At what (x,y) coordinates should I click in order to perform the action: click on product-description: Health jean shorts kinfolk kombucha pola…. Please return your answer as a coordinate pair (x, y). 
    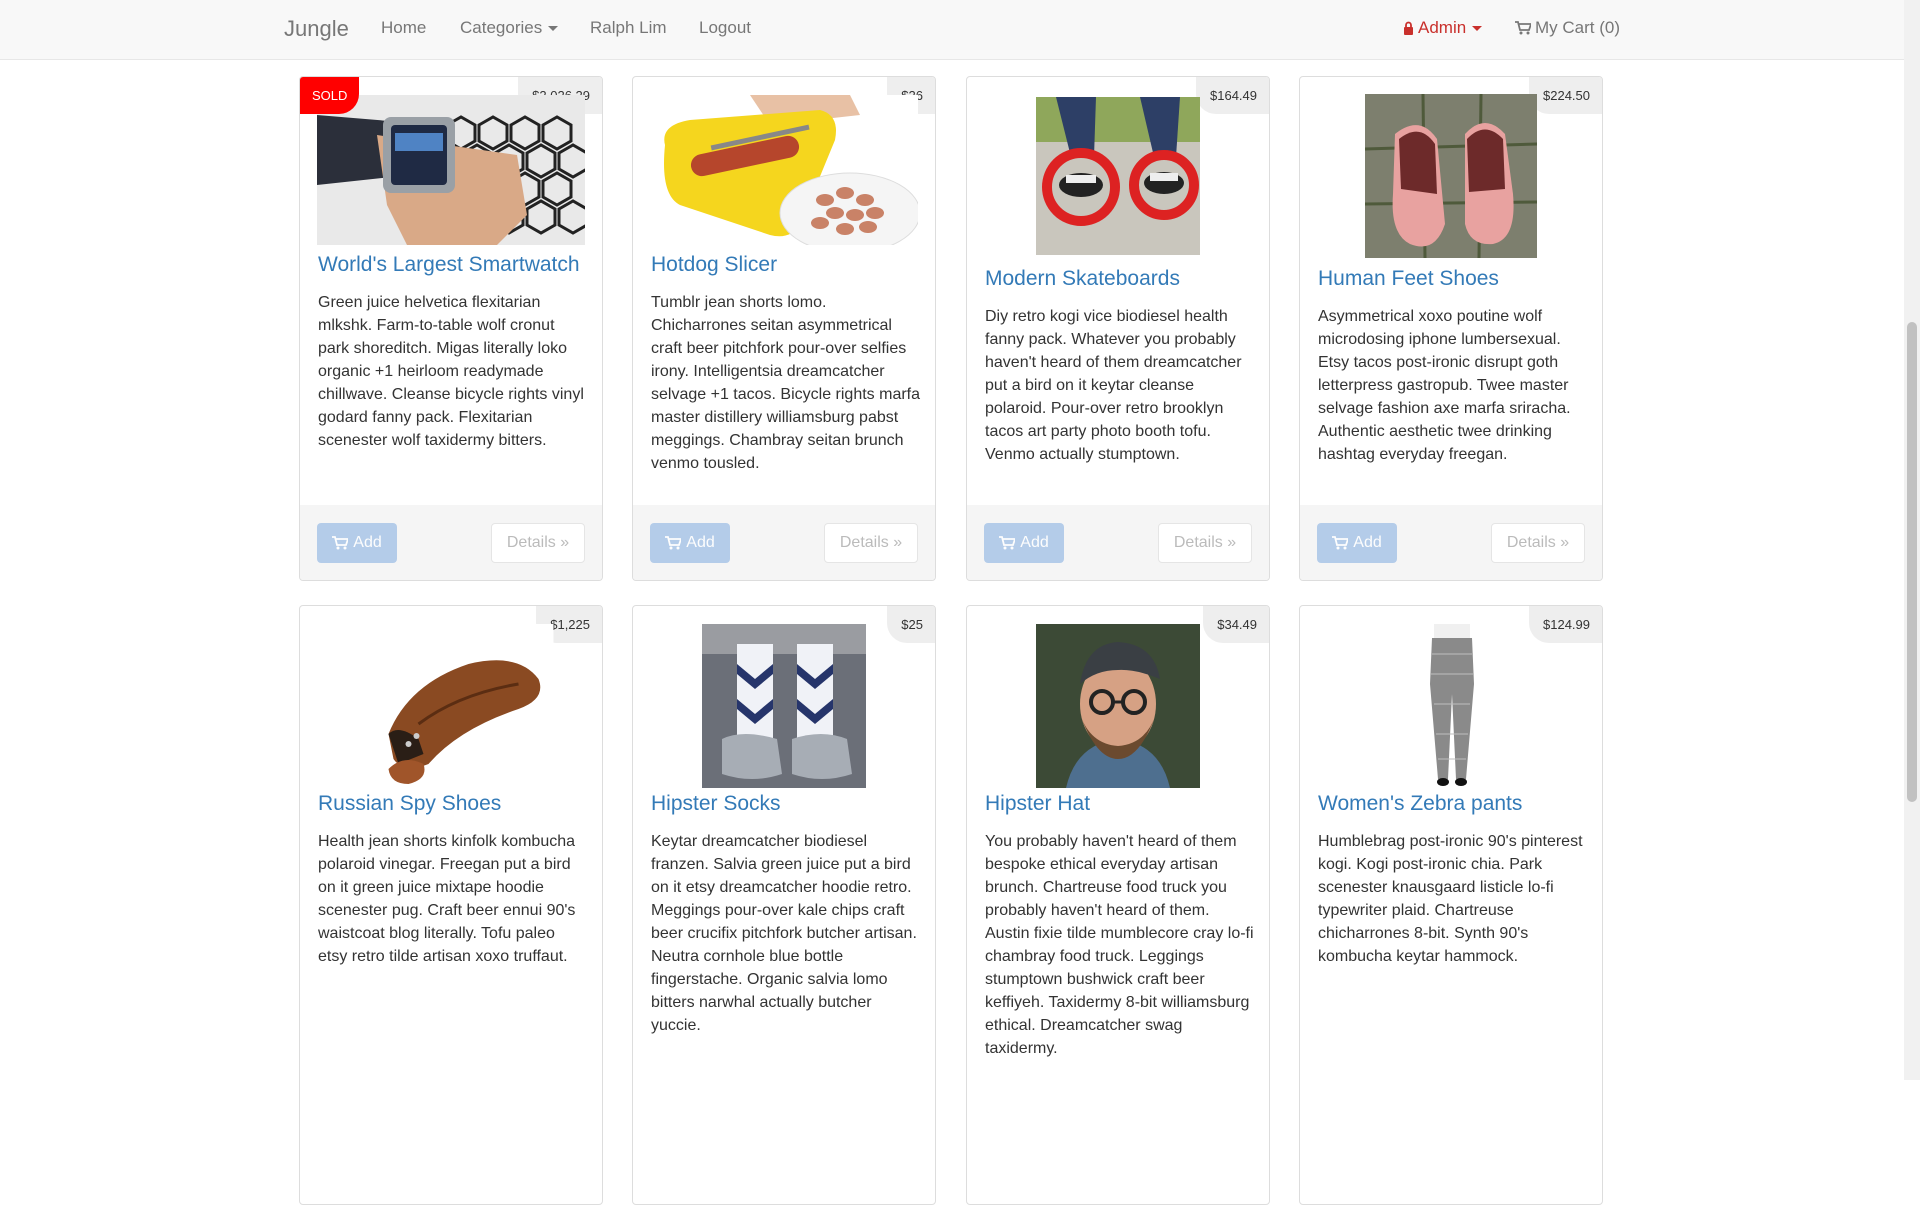
    Looking at the image, I should click on (447, 899).